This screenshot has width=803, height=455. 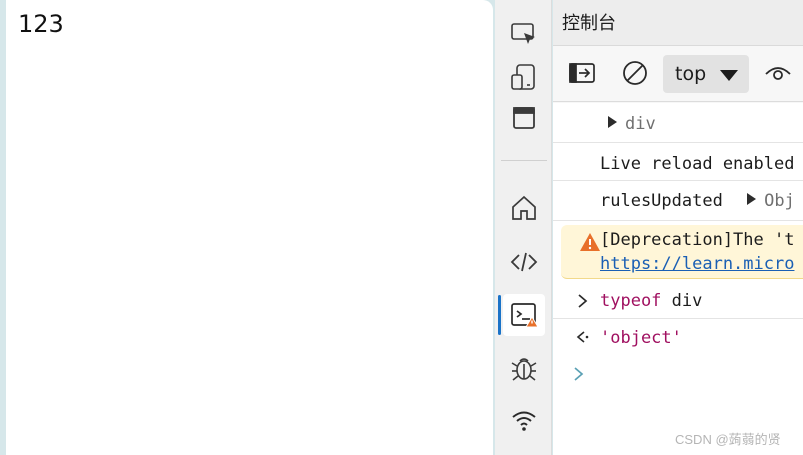 I want to click on warning-link: https://learn.micro, so click(x=697, y=264).